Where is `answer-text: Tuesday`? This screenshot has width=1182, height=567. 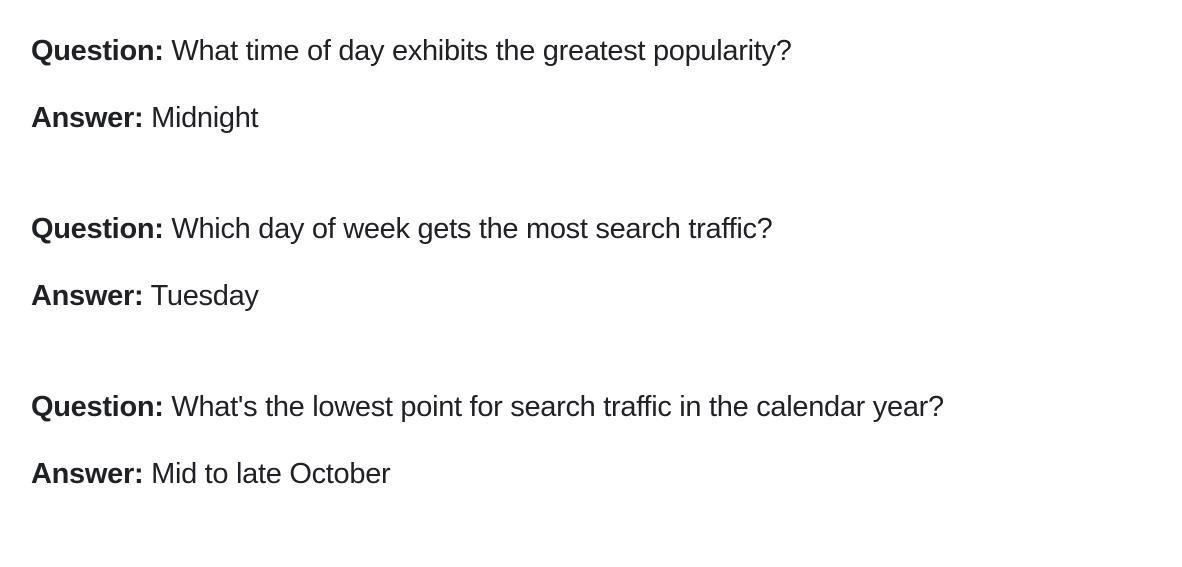 answer-text: Tuesday is located at coordinates (204, 296).